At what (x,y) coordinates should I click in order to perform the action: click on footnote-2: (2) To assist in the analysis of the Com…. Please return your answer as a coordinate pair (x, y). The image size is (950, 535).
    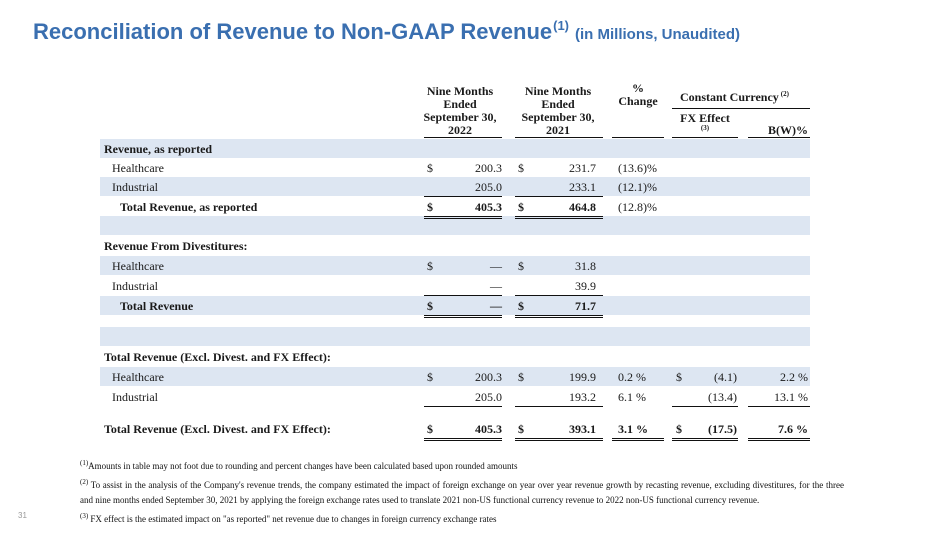
    Looking at the image, I should click on (462, 492).